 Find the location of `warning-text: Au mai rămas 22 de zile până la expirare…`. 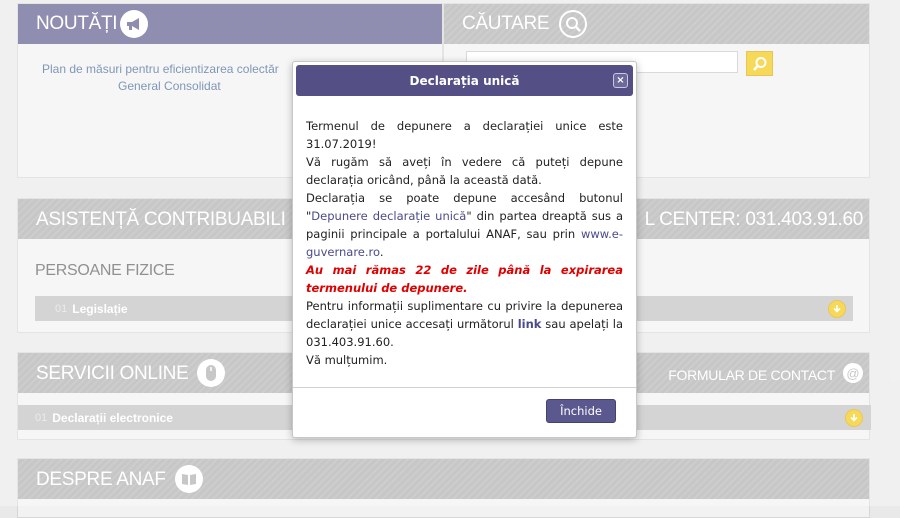

warning-text: Au mai rămas 22 de zile până la expirare… is located at coordinates (464, 279).